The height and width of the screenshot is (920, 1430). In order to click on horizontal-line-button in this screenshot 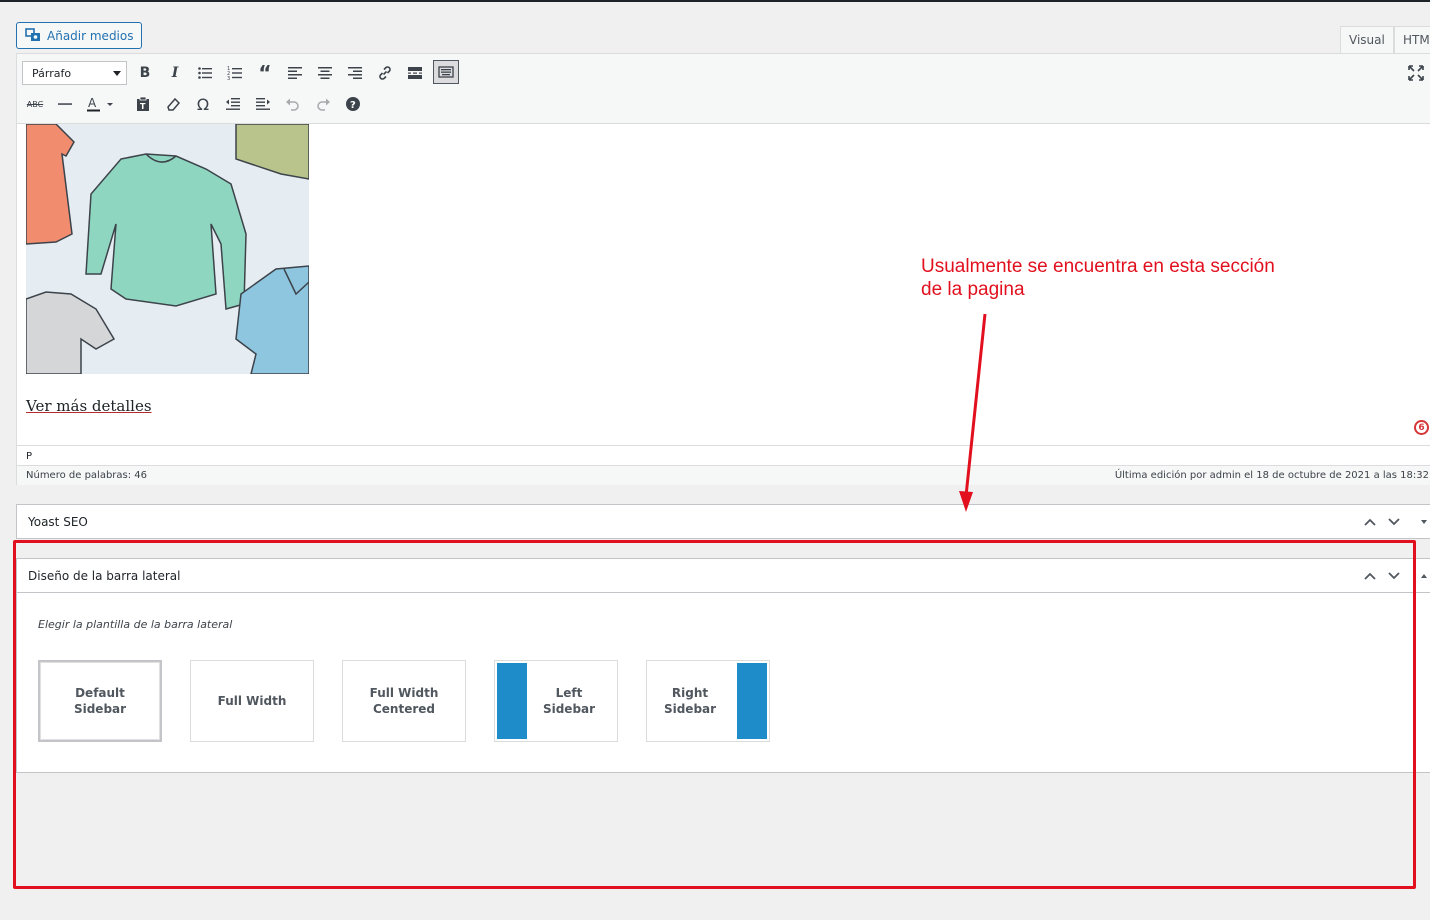, I will do `click(65, 104)`.